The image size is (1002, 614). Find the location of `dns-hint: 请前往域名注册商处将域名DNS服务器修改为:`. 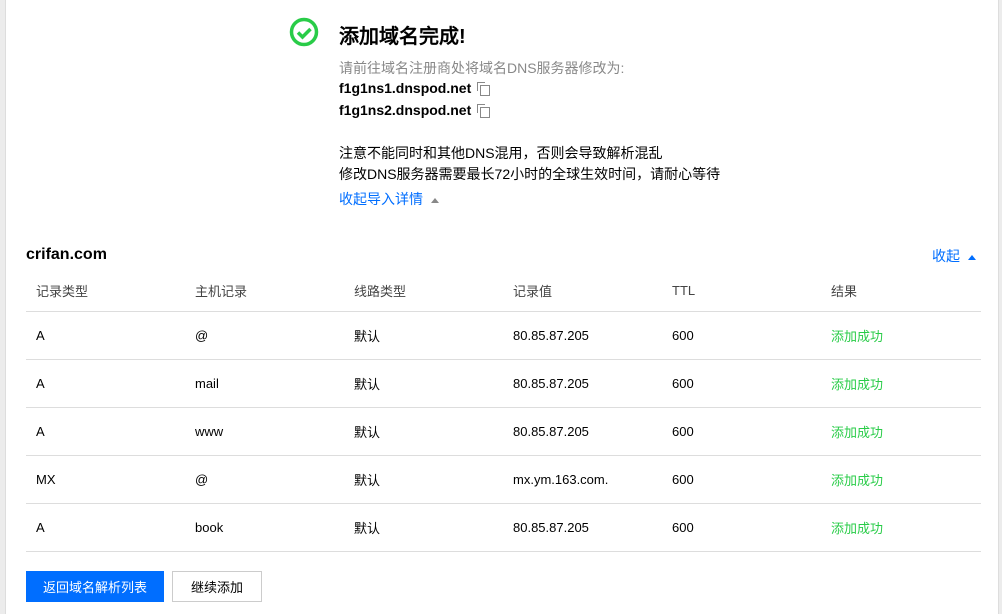

dns-hint: 请前往域名注册商处将域名DNS服务器修改为: is located at coordinates (482, 68).